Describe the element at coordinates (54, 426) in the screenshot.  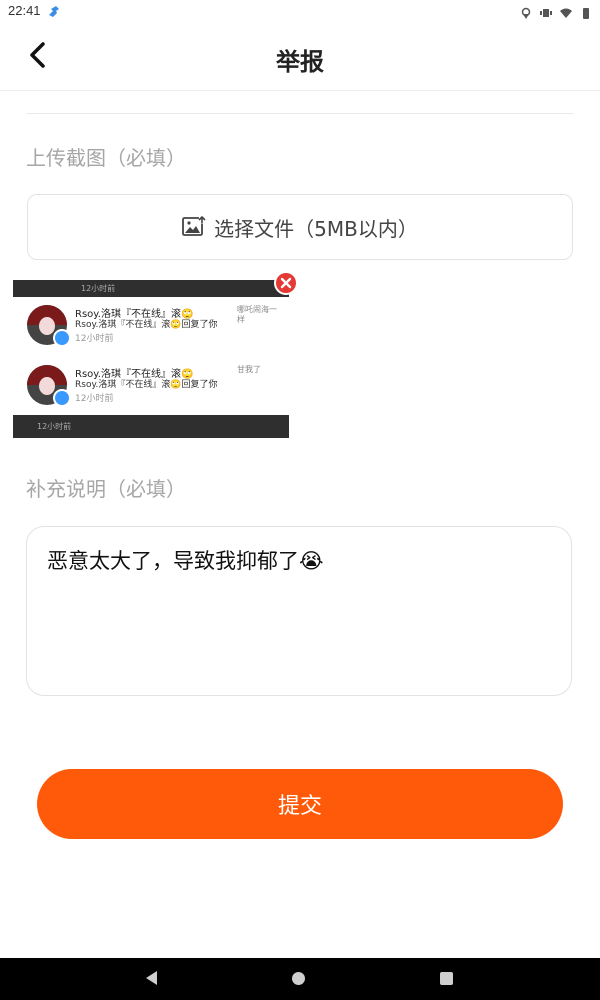
I see `thumbnail-bottom-time: 12小时前` at that location.